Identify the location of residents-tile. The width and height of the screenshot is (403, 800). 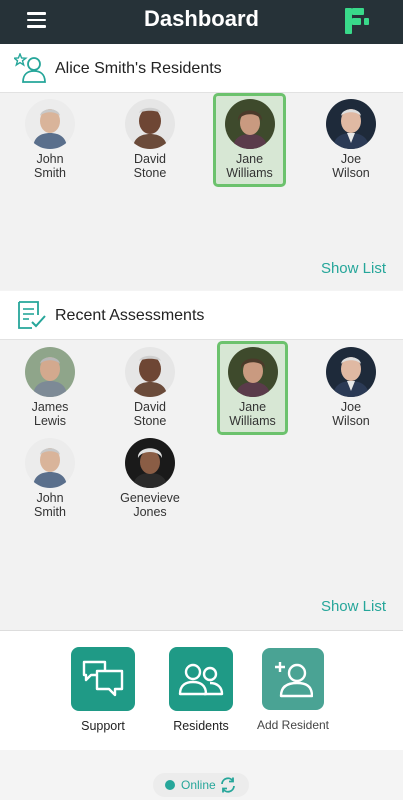
(201, 679).